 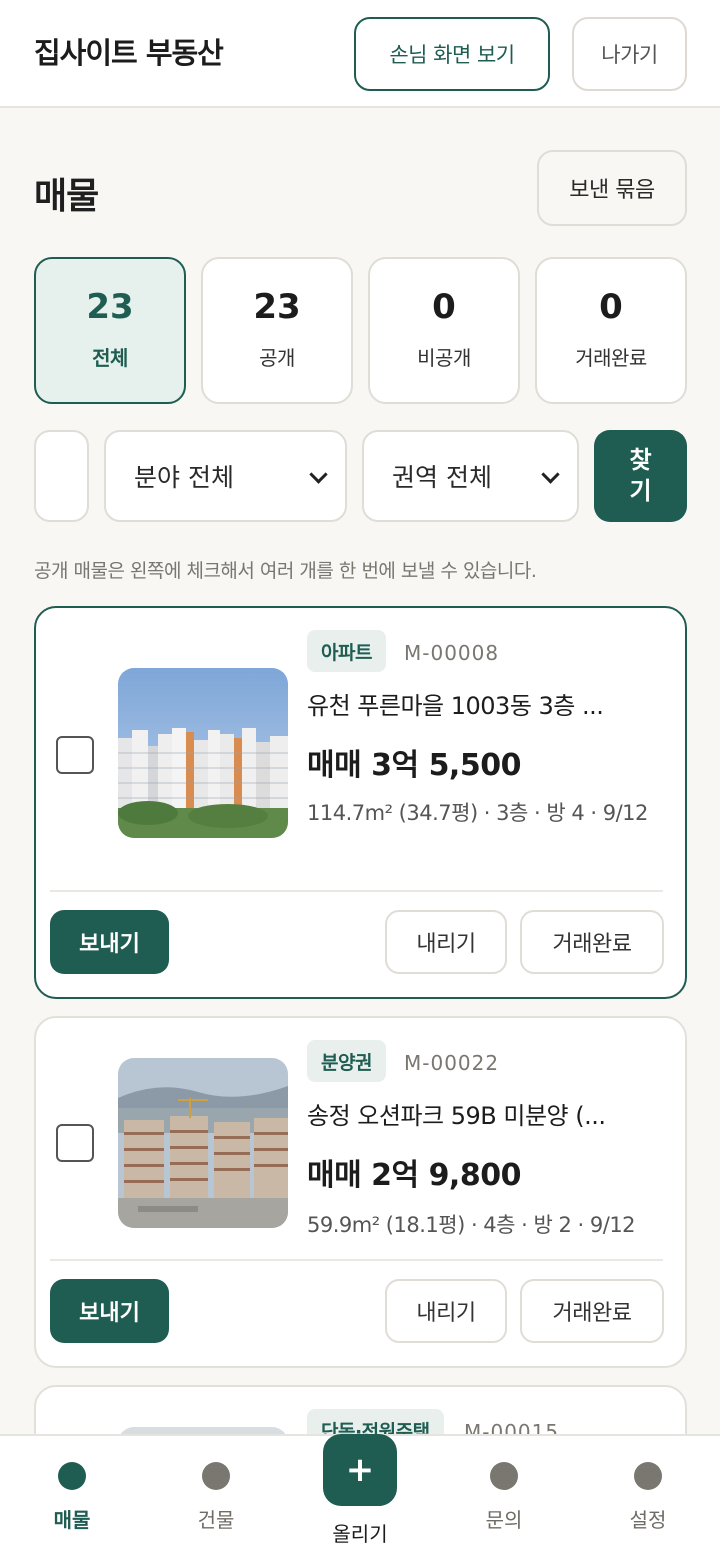 I want to click on search-input, so click(x=61, y=476).